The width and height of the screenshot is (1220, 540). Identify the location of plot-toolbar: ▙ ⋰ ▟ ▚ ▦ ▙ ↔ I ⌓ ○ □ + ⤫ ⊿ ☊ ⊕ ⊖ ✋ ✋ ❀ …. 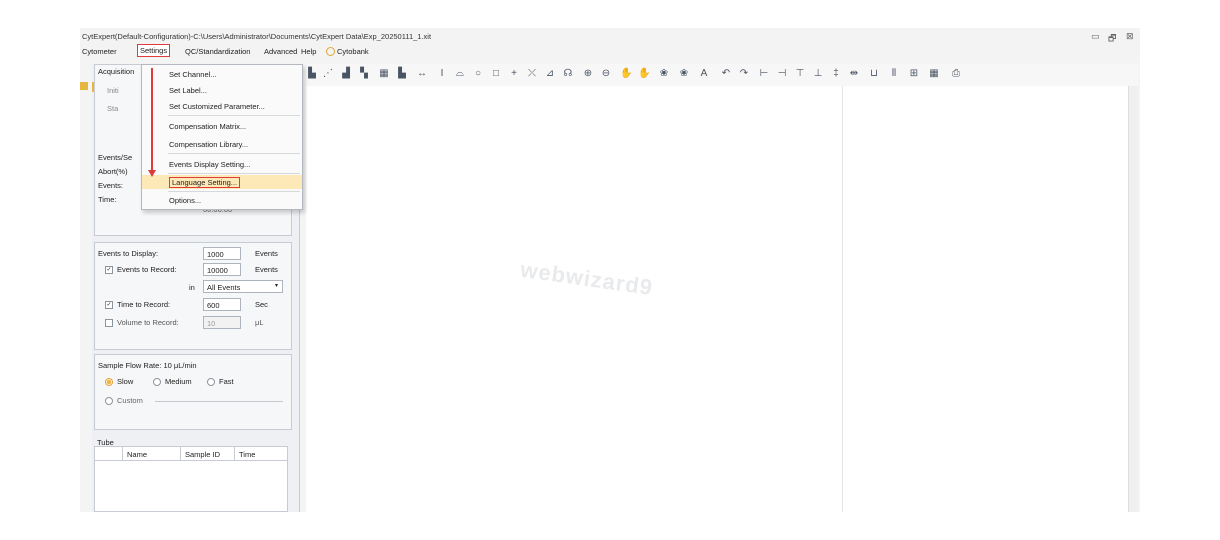
(722, 75).